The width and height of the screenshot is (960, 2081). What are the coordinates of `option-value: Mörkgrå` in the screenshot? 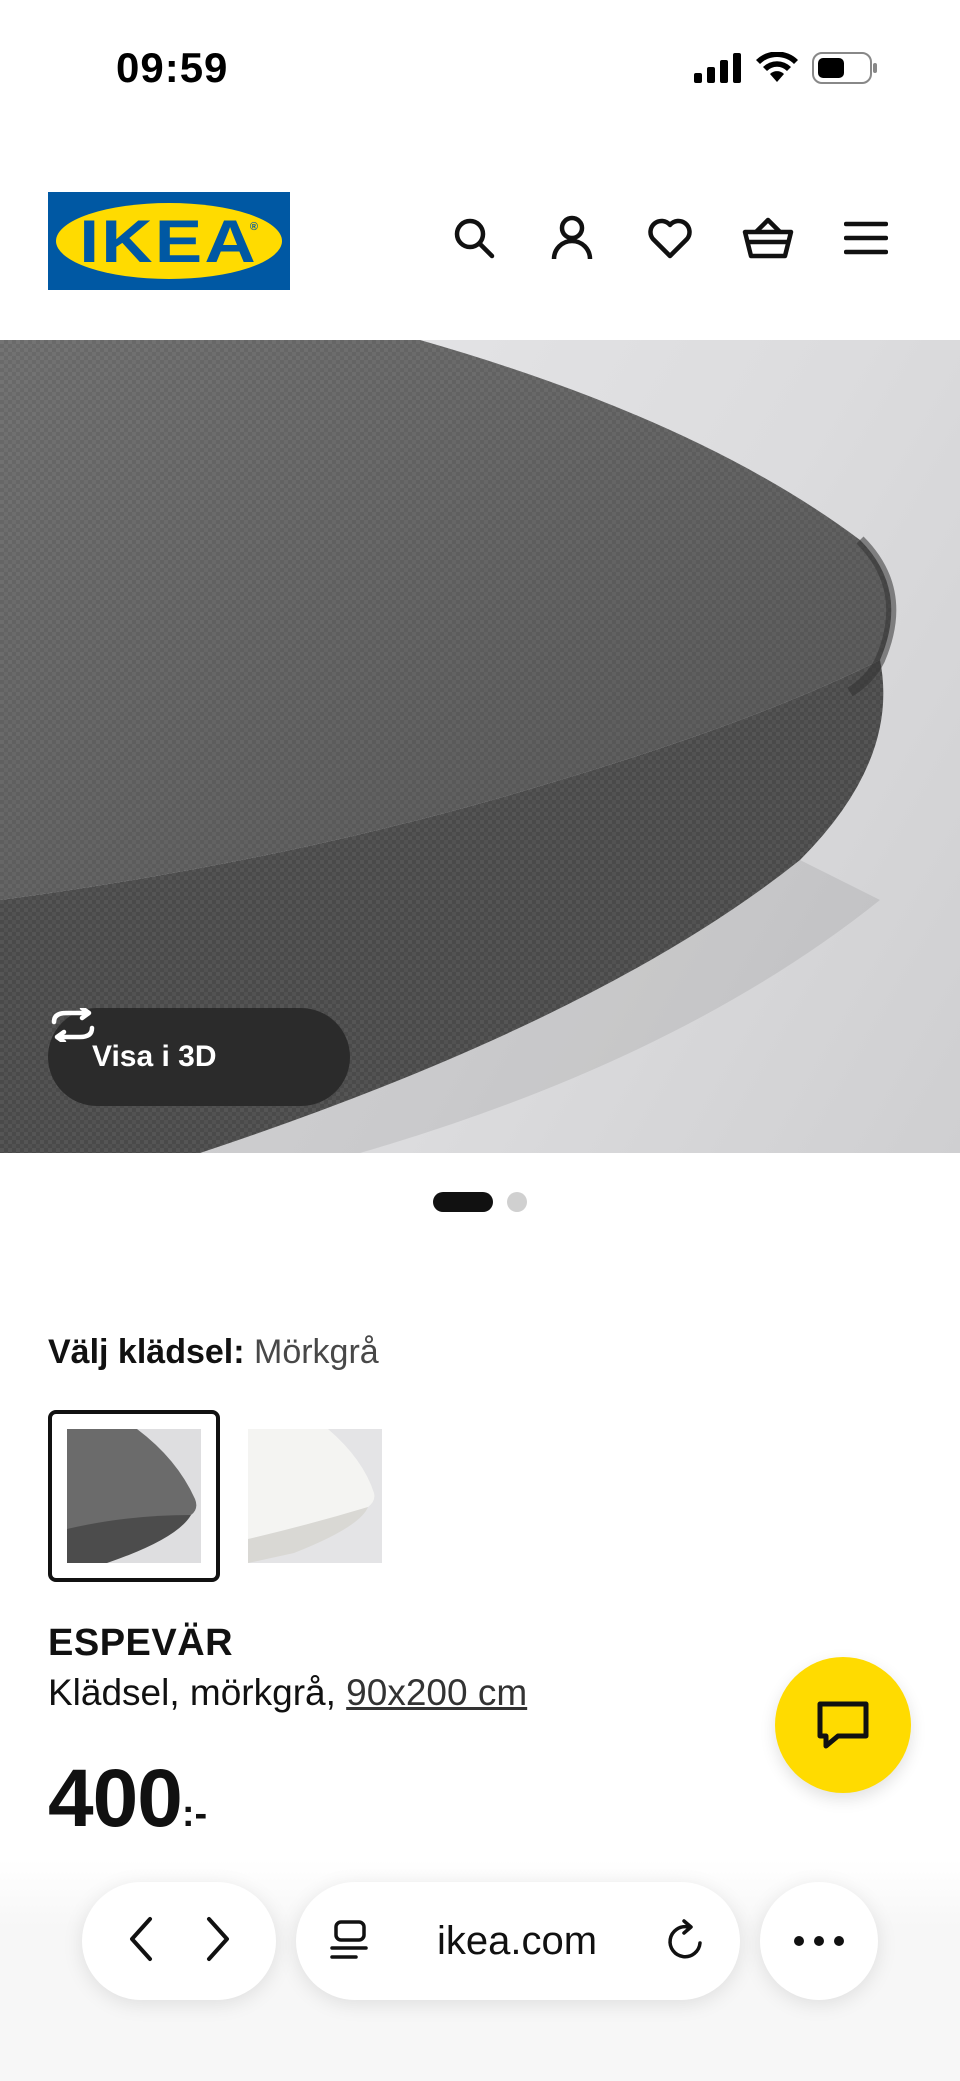 It's located at (316, 1352).